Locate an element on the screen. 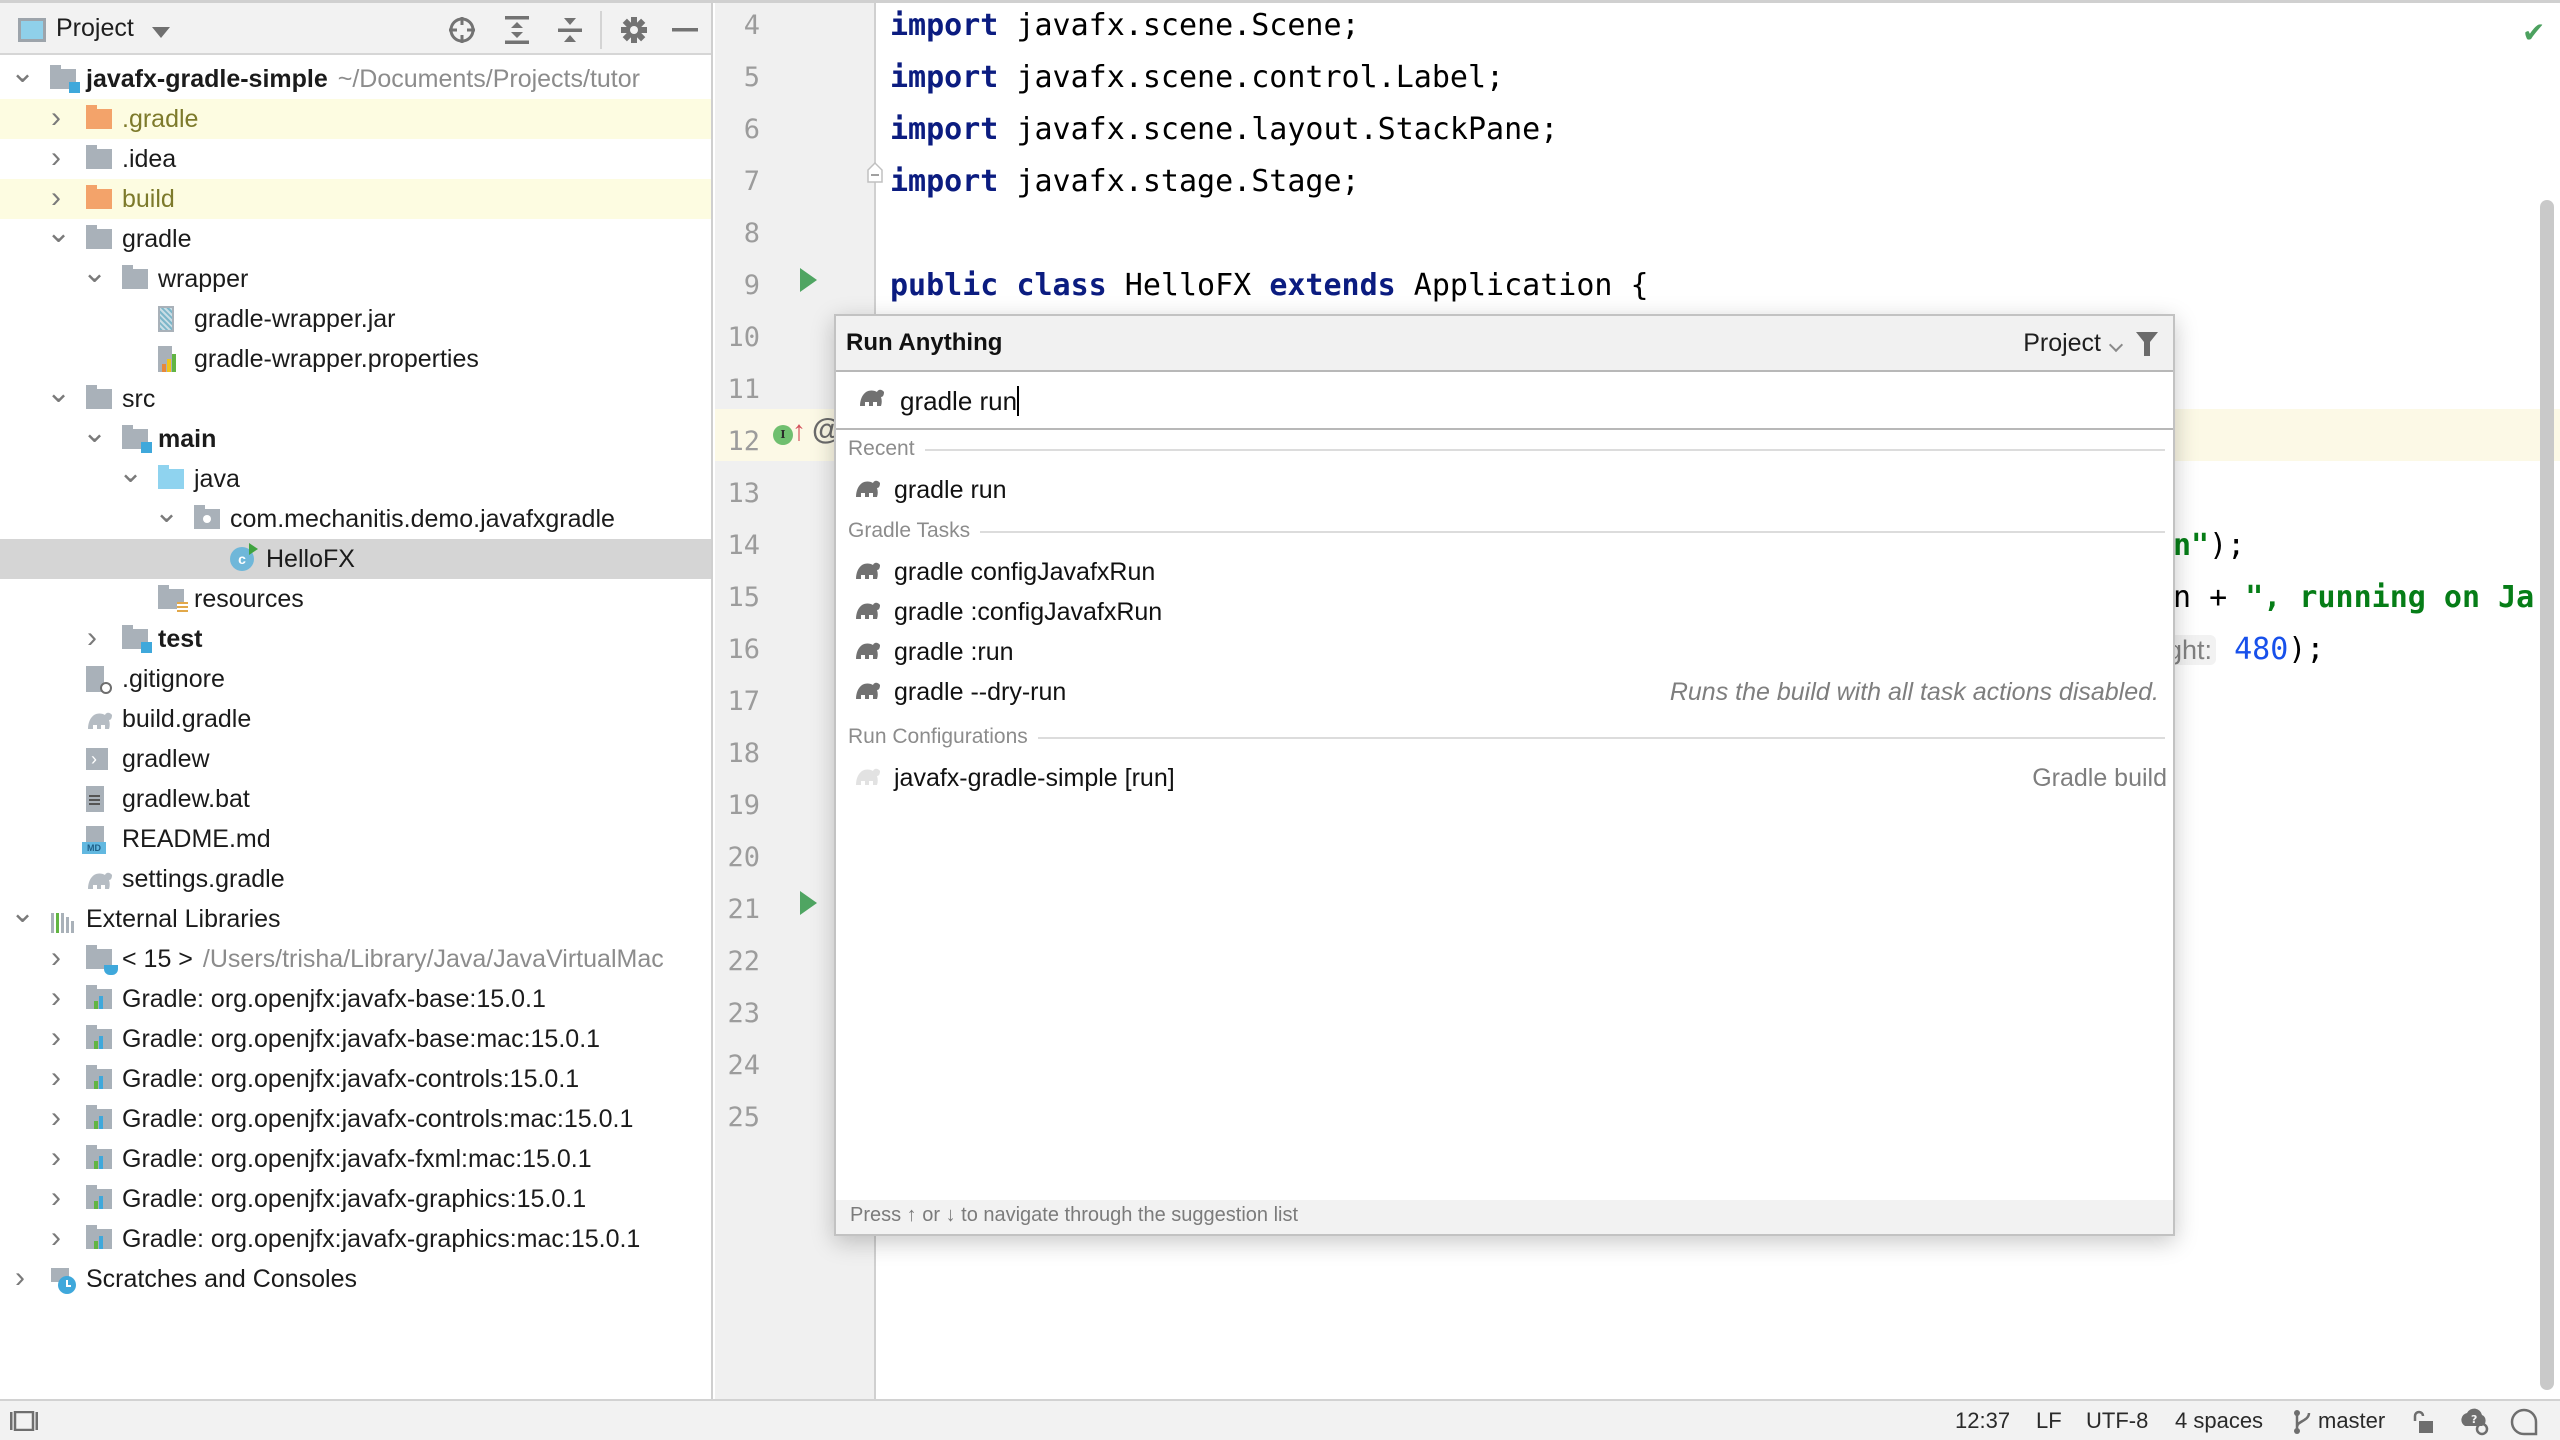 This screenshot has height=1440, width=2560. suggestion-item: gradle configJavafxRun is located at coordinates (1504, 572).